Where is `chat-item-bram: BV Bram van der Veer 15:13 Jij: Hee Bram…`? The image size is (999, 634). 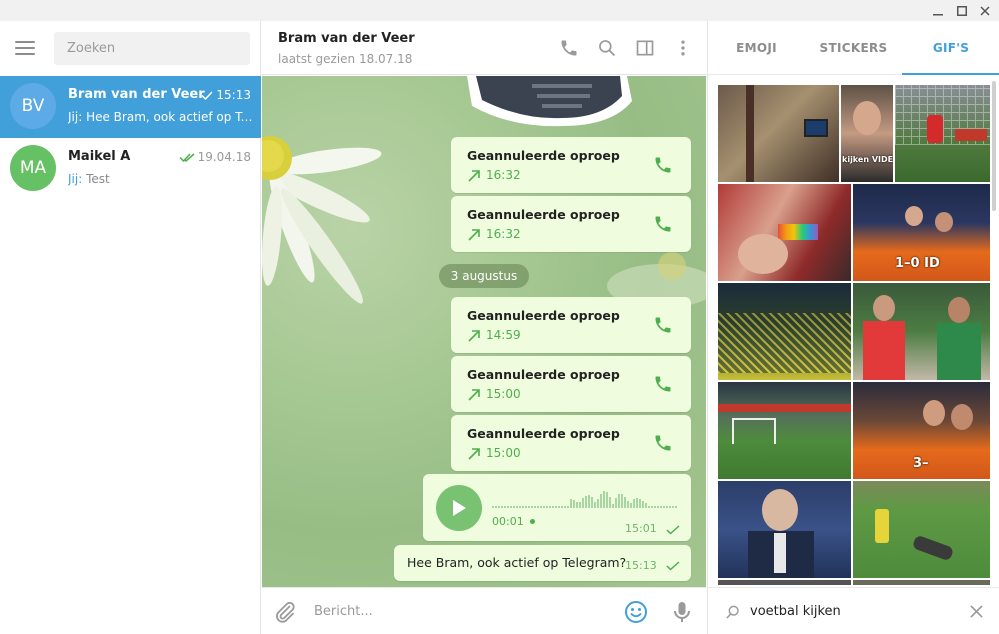 chat-item-bram: BV Bram van der Veer 15:13 Jij: Hee Bram… is located at coordinates (130, 107).